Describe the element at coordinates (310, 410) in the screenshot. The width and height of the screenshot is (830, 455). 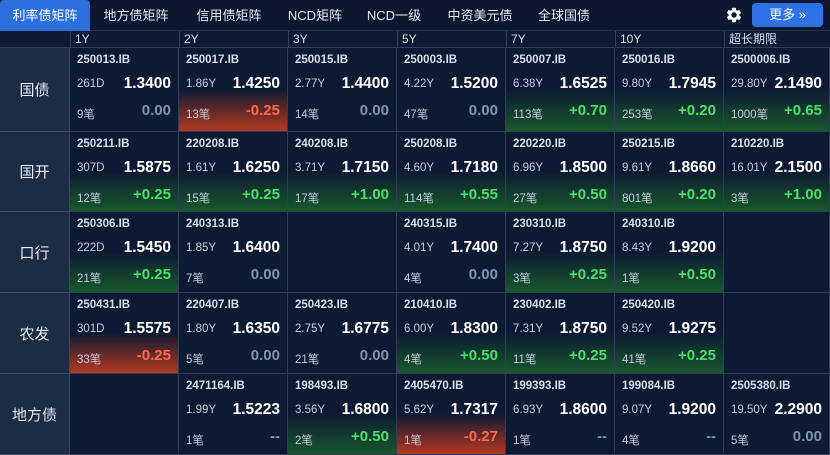
I see `cell-tenor: 3.56Y` at that location.